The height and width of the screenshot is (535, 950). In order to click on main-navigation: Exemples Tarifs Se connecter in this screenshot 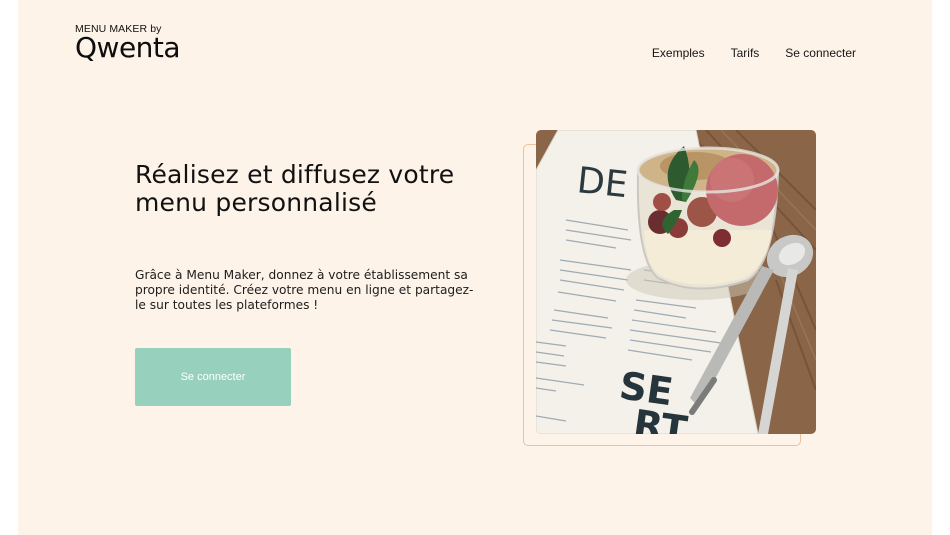, I will do `click(754, 53)`.